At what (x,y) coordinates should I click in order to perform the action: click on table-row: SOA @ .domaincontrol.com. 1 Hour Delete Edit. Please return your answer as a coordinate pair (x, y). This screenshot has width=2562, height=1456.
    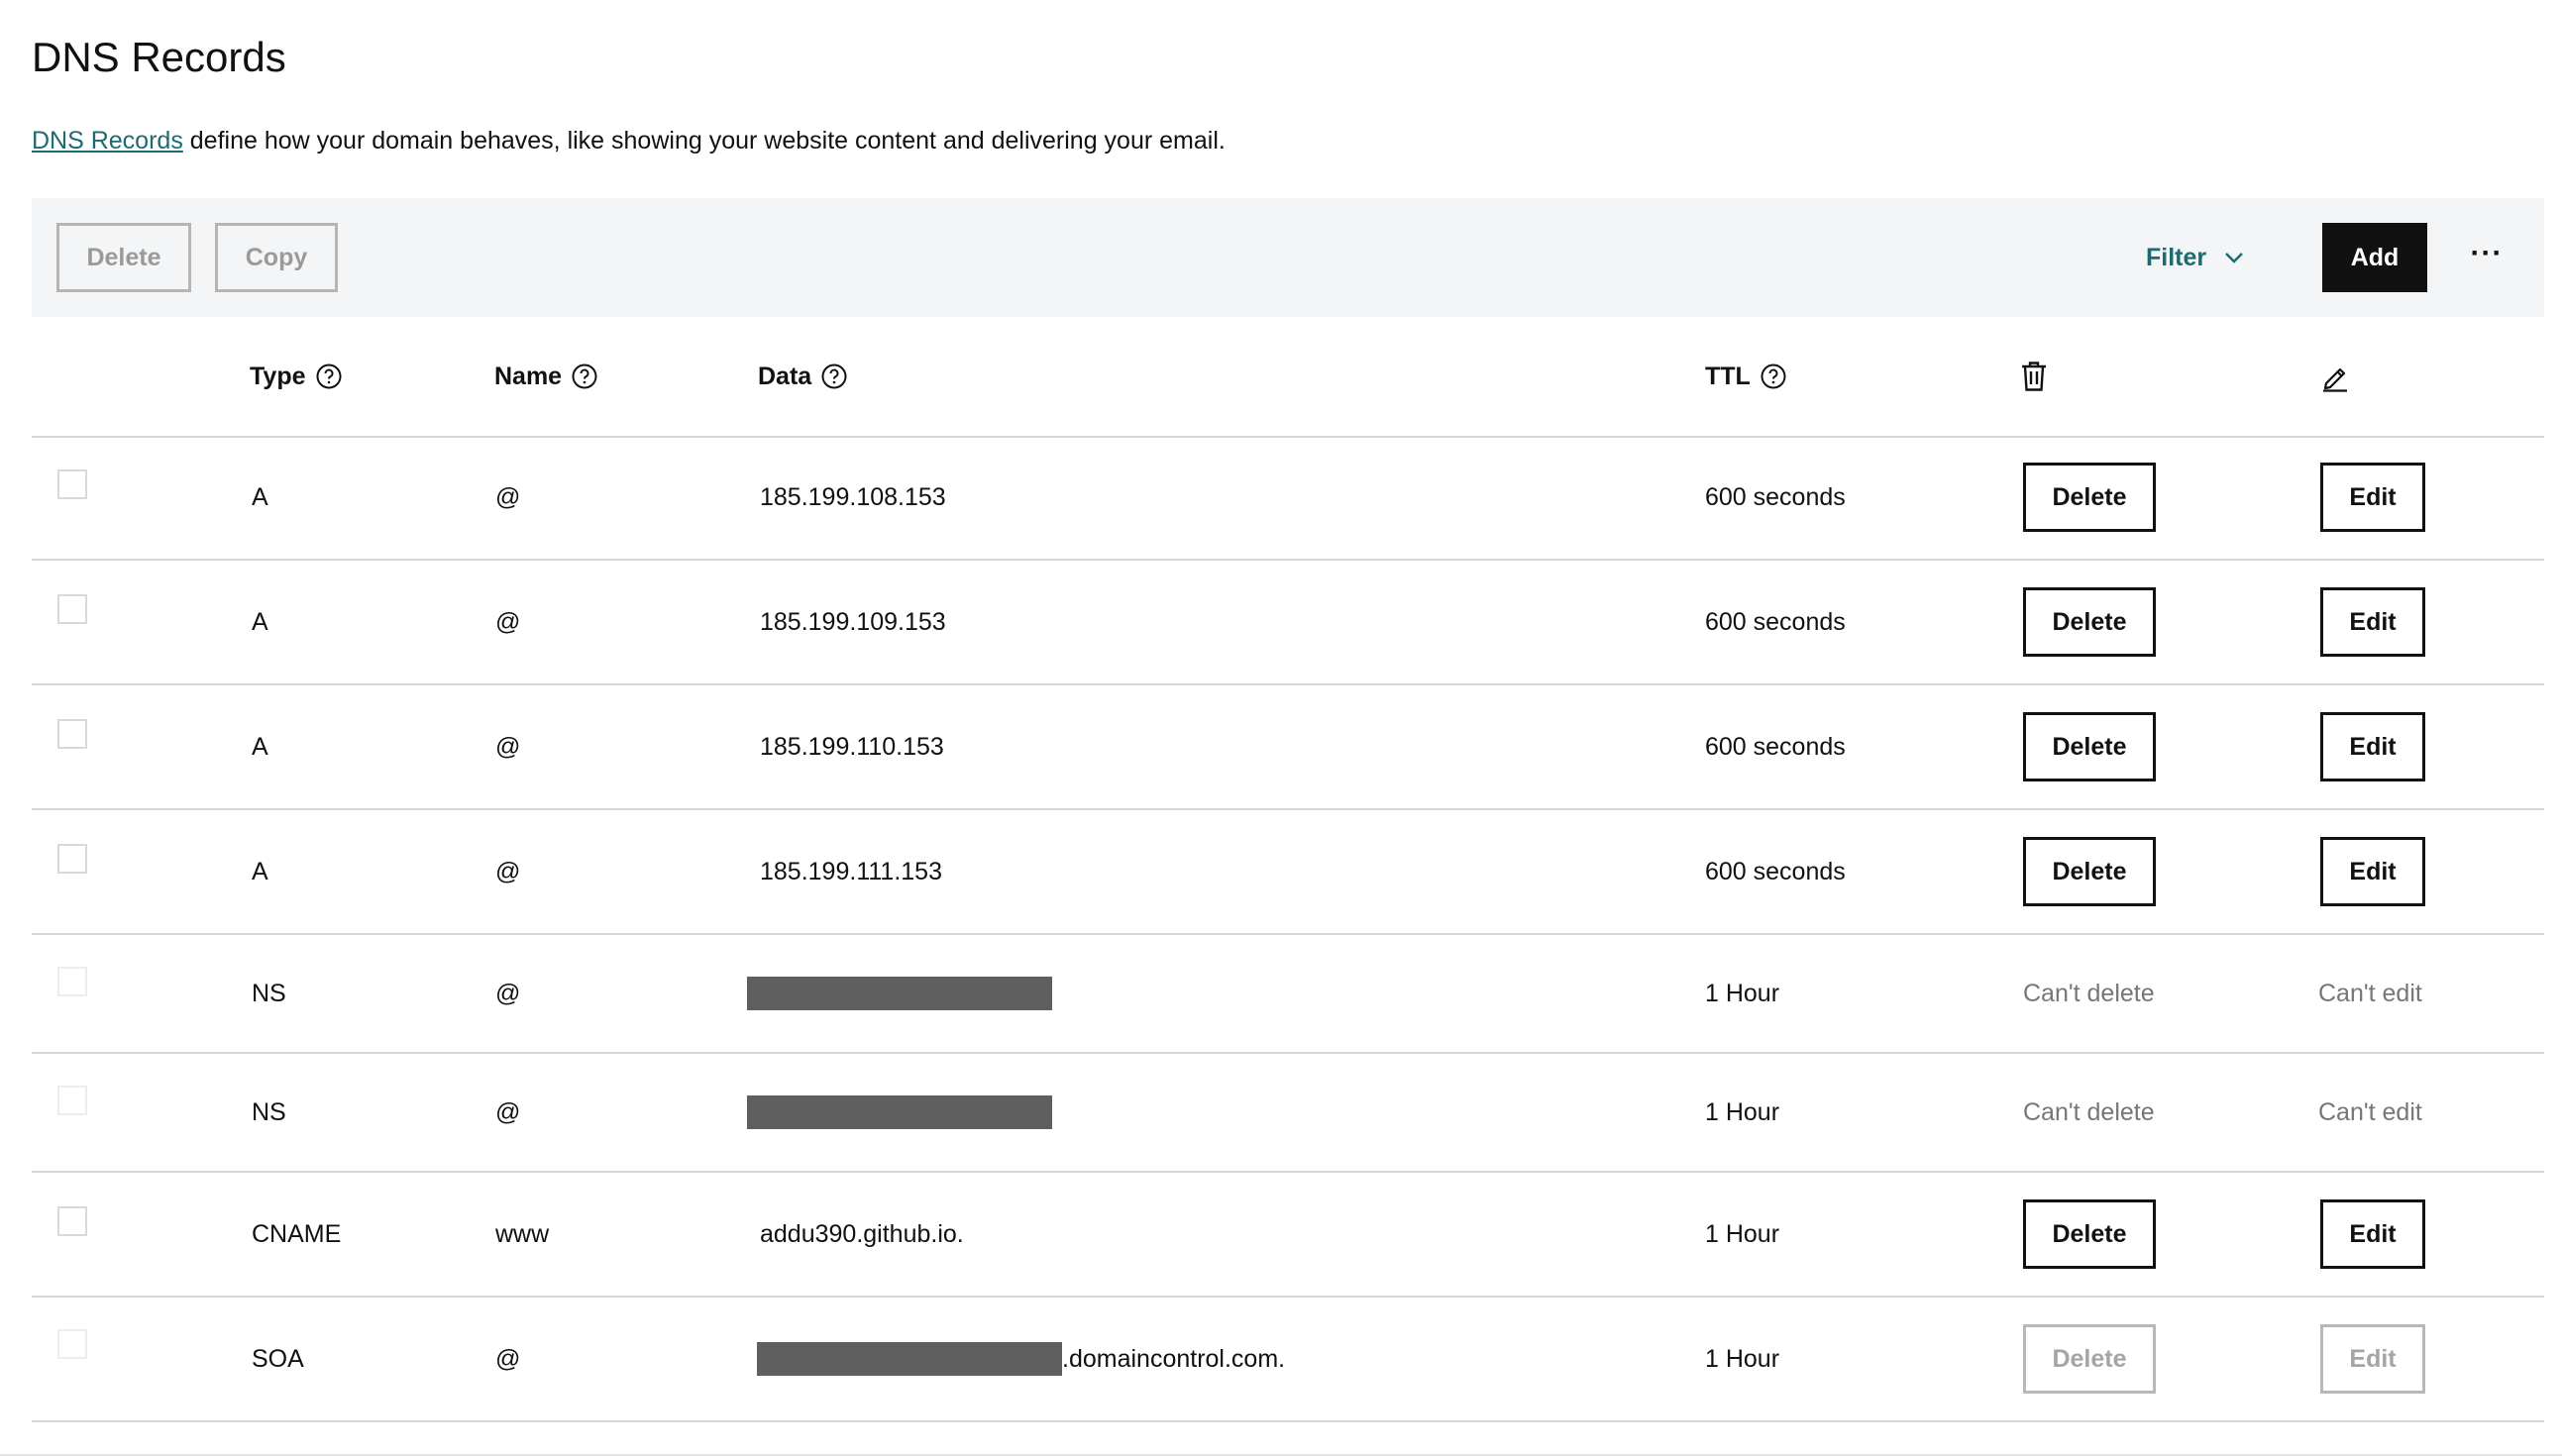
    Looking at the image, I should click on (1288, 1360).